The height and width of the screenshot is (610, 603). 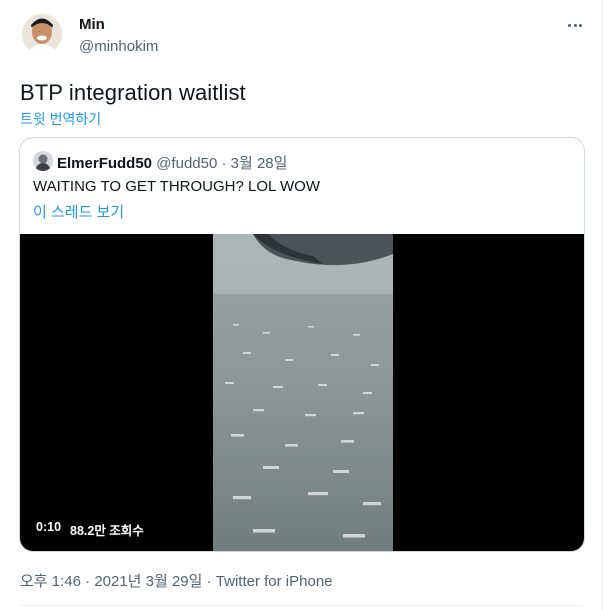 What do you see at coordinates (176, 186) in the screenshot?
I see `quoted-text: WAITING TO GET THROUGH? LOL WOW` at bounding box center [176, 186].